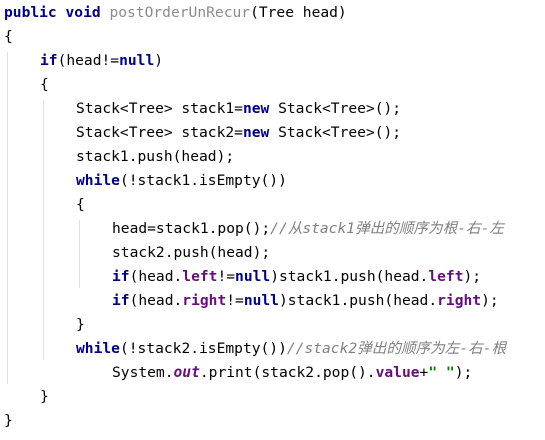 This screenshot has height=440, width=545. Describe the element at coordinates (191, 228) in the screenshot. I see `code-token: head=stack1.pop();` at that location.